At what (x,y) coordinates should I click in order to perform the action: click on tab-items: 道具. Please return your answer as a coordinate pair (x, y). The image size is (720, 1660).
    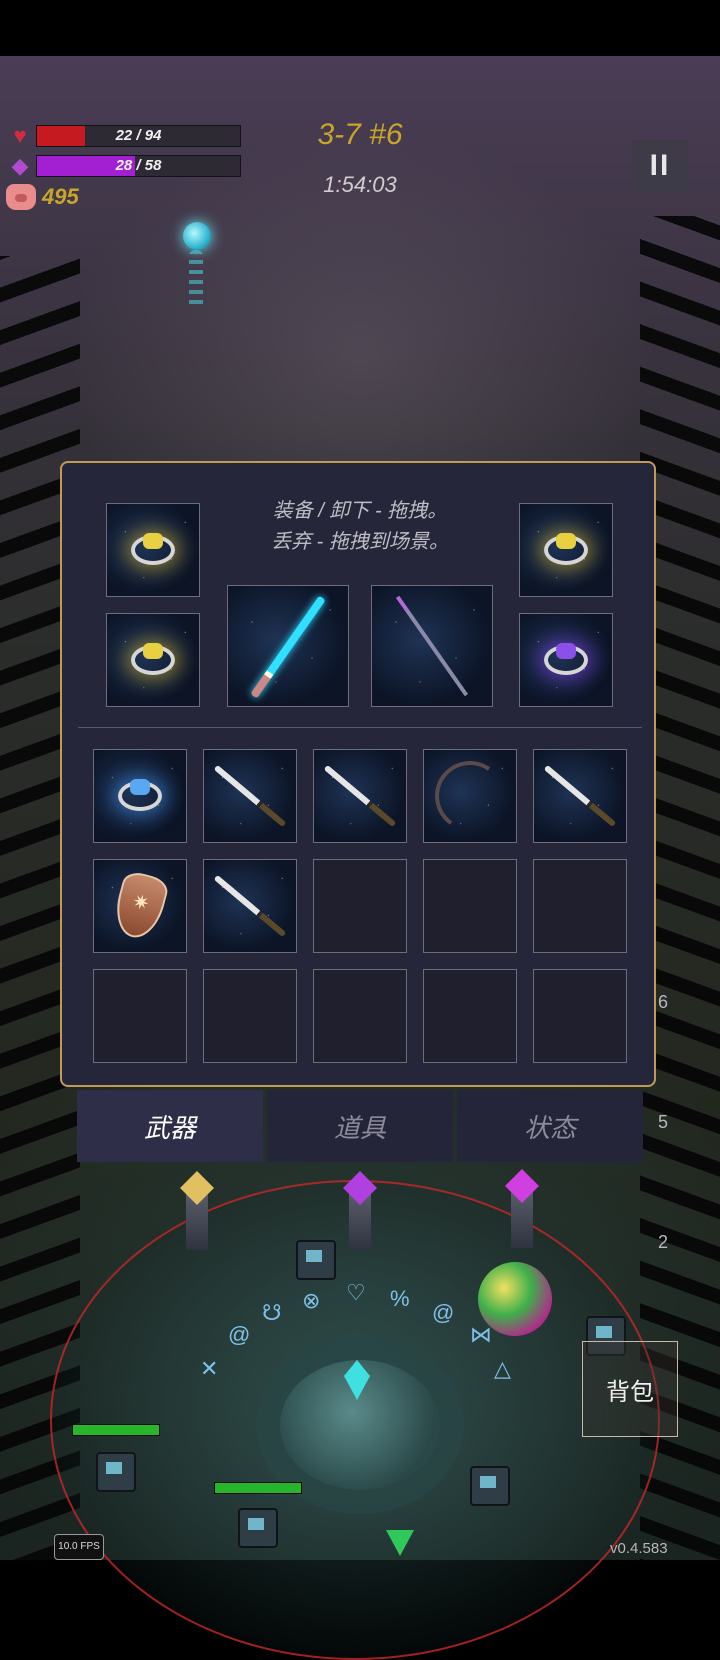
    Looking at the image, I should click on (360, 1126).